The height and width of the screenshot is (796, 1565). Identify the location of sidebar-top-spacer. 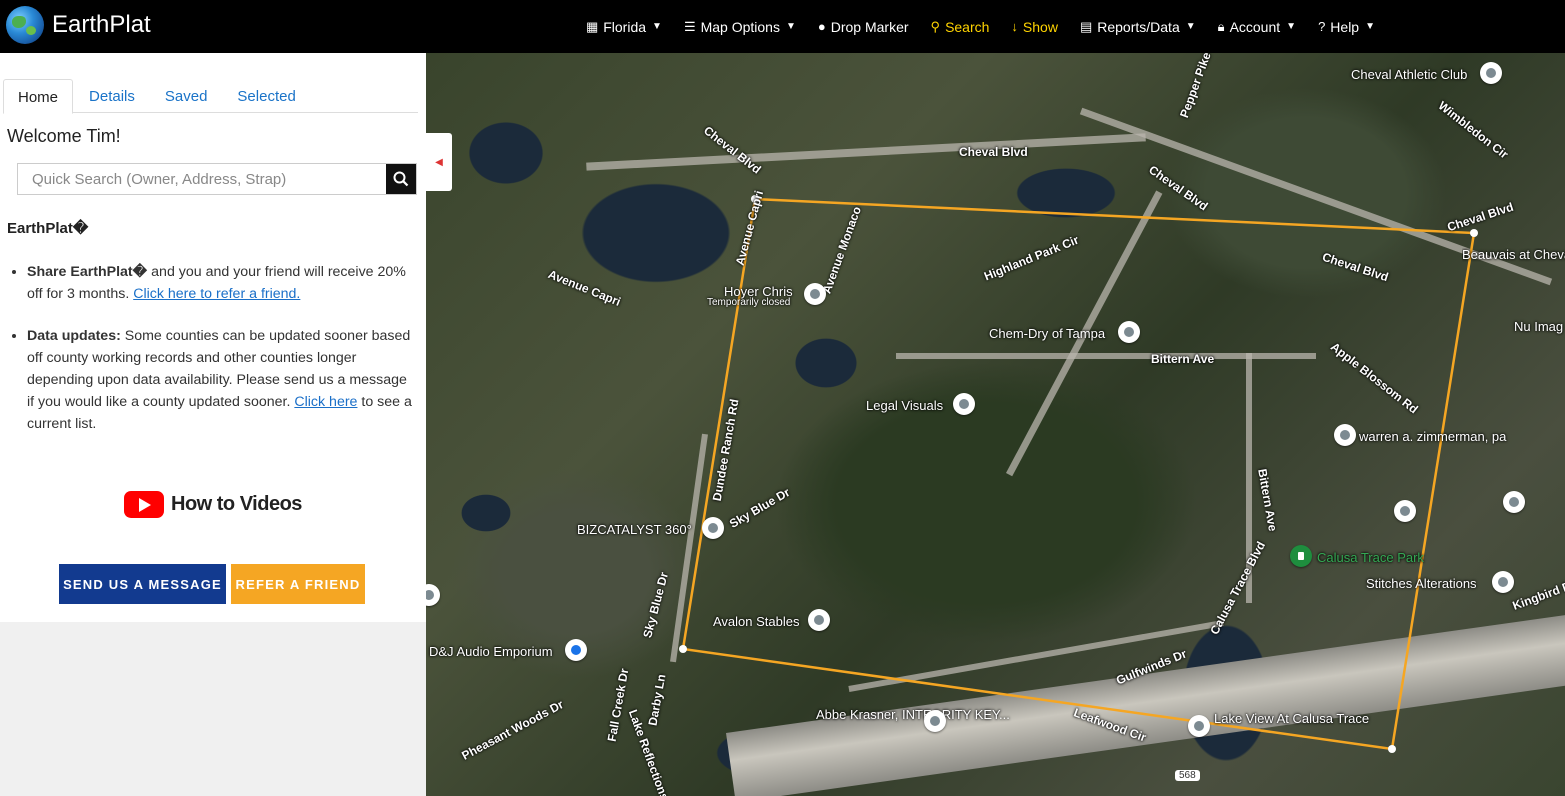
(213, 63).